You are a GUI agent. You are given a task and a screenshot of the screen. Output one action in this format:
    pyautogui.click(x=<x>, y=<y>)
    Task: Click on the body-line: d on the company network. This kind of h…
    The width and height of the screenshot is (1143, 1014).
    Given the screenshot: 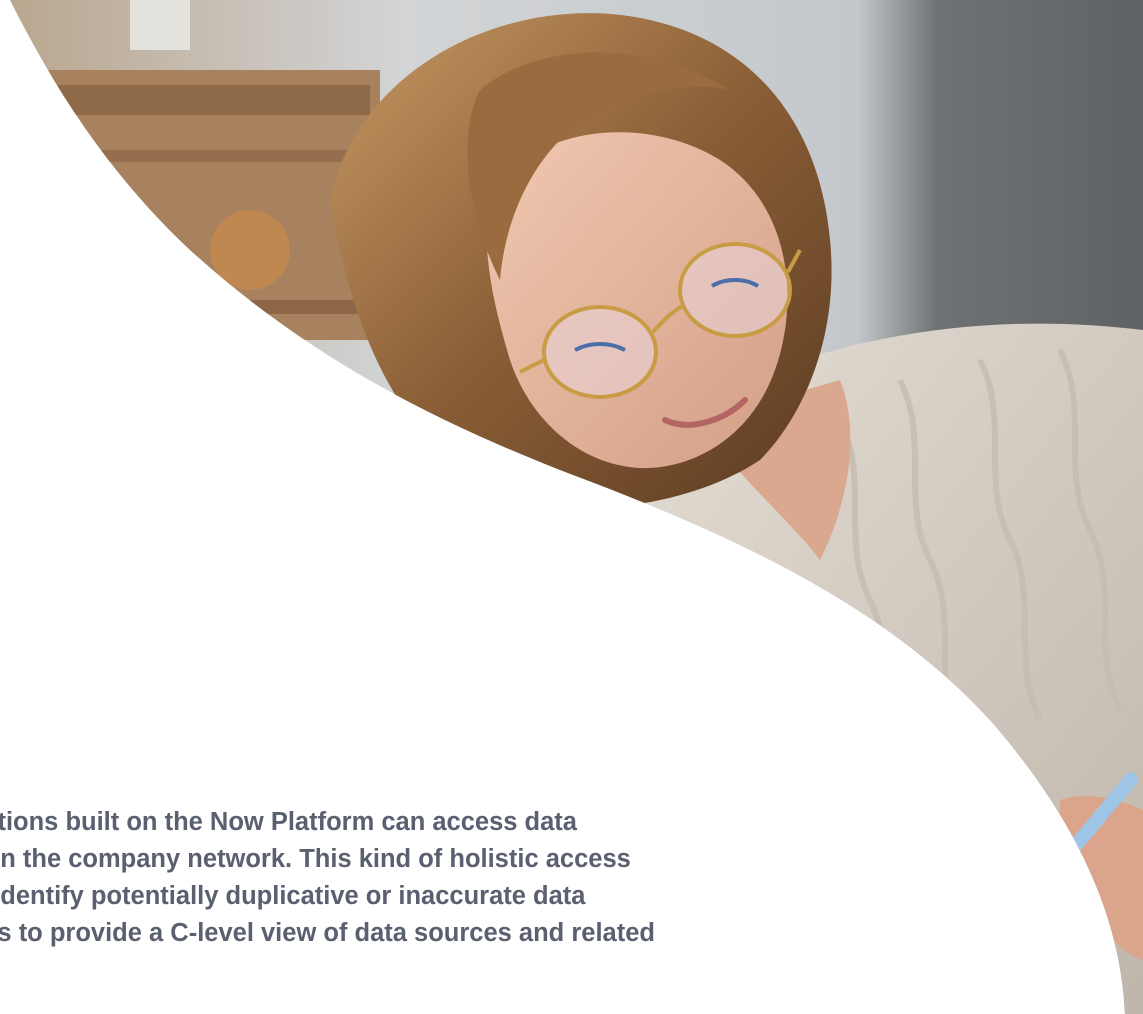 What is the action you would take?
    pyautogui.click(x=315, y=859)
    